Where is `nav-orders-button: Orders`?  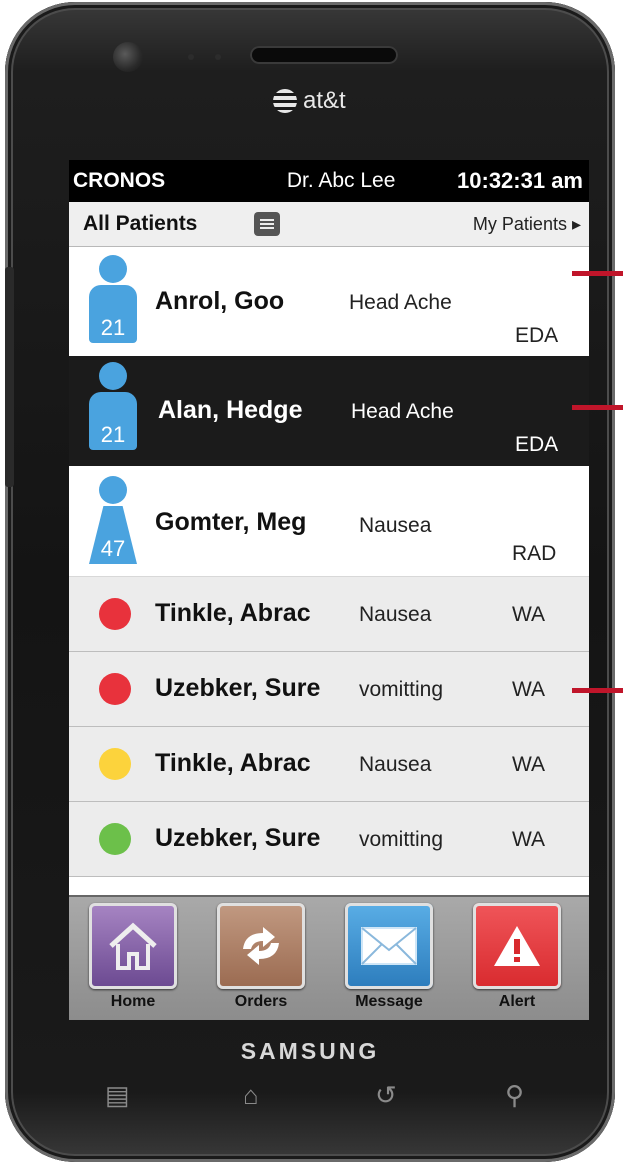
nav-orders-button: Orders is located at coordinates (261, 957).